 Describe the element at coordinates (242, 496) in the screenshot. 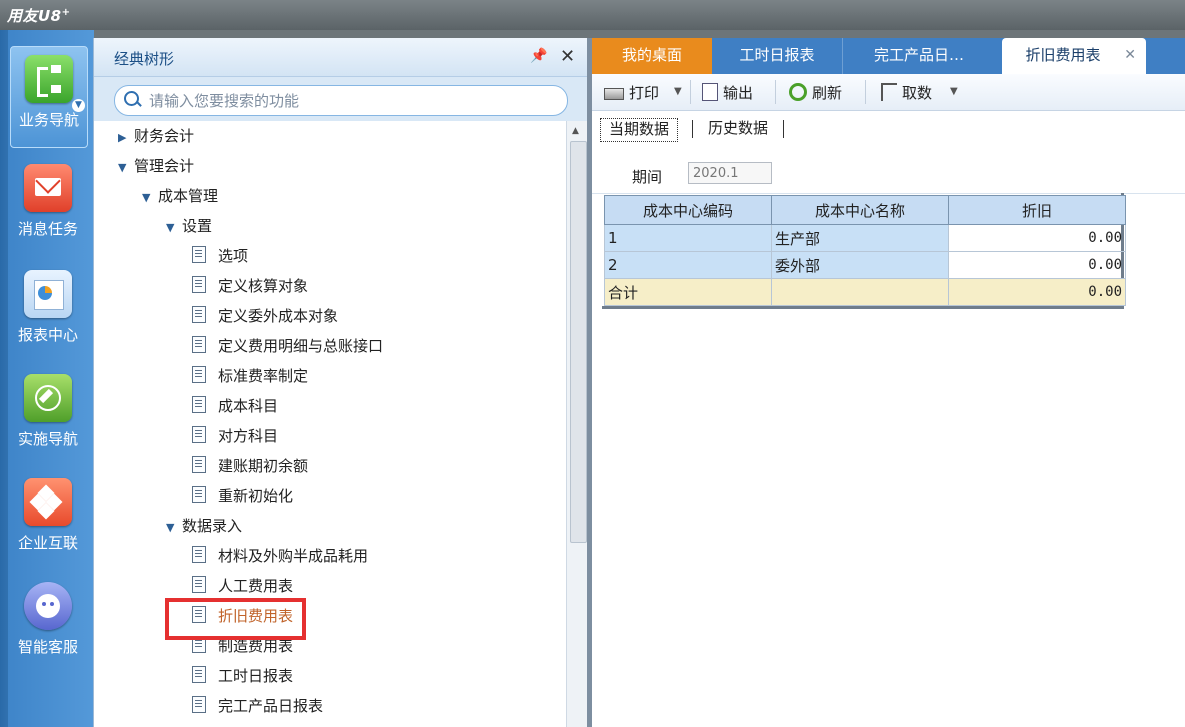

I see `tree-leaf: 重新初始化` at that location.